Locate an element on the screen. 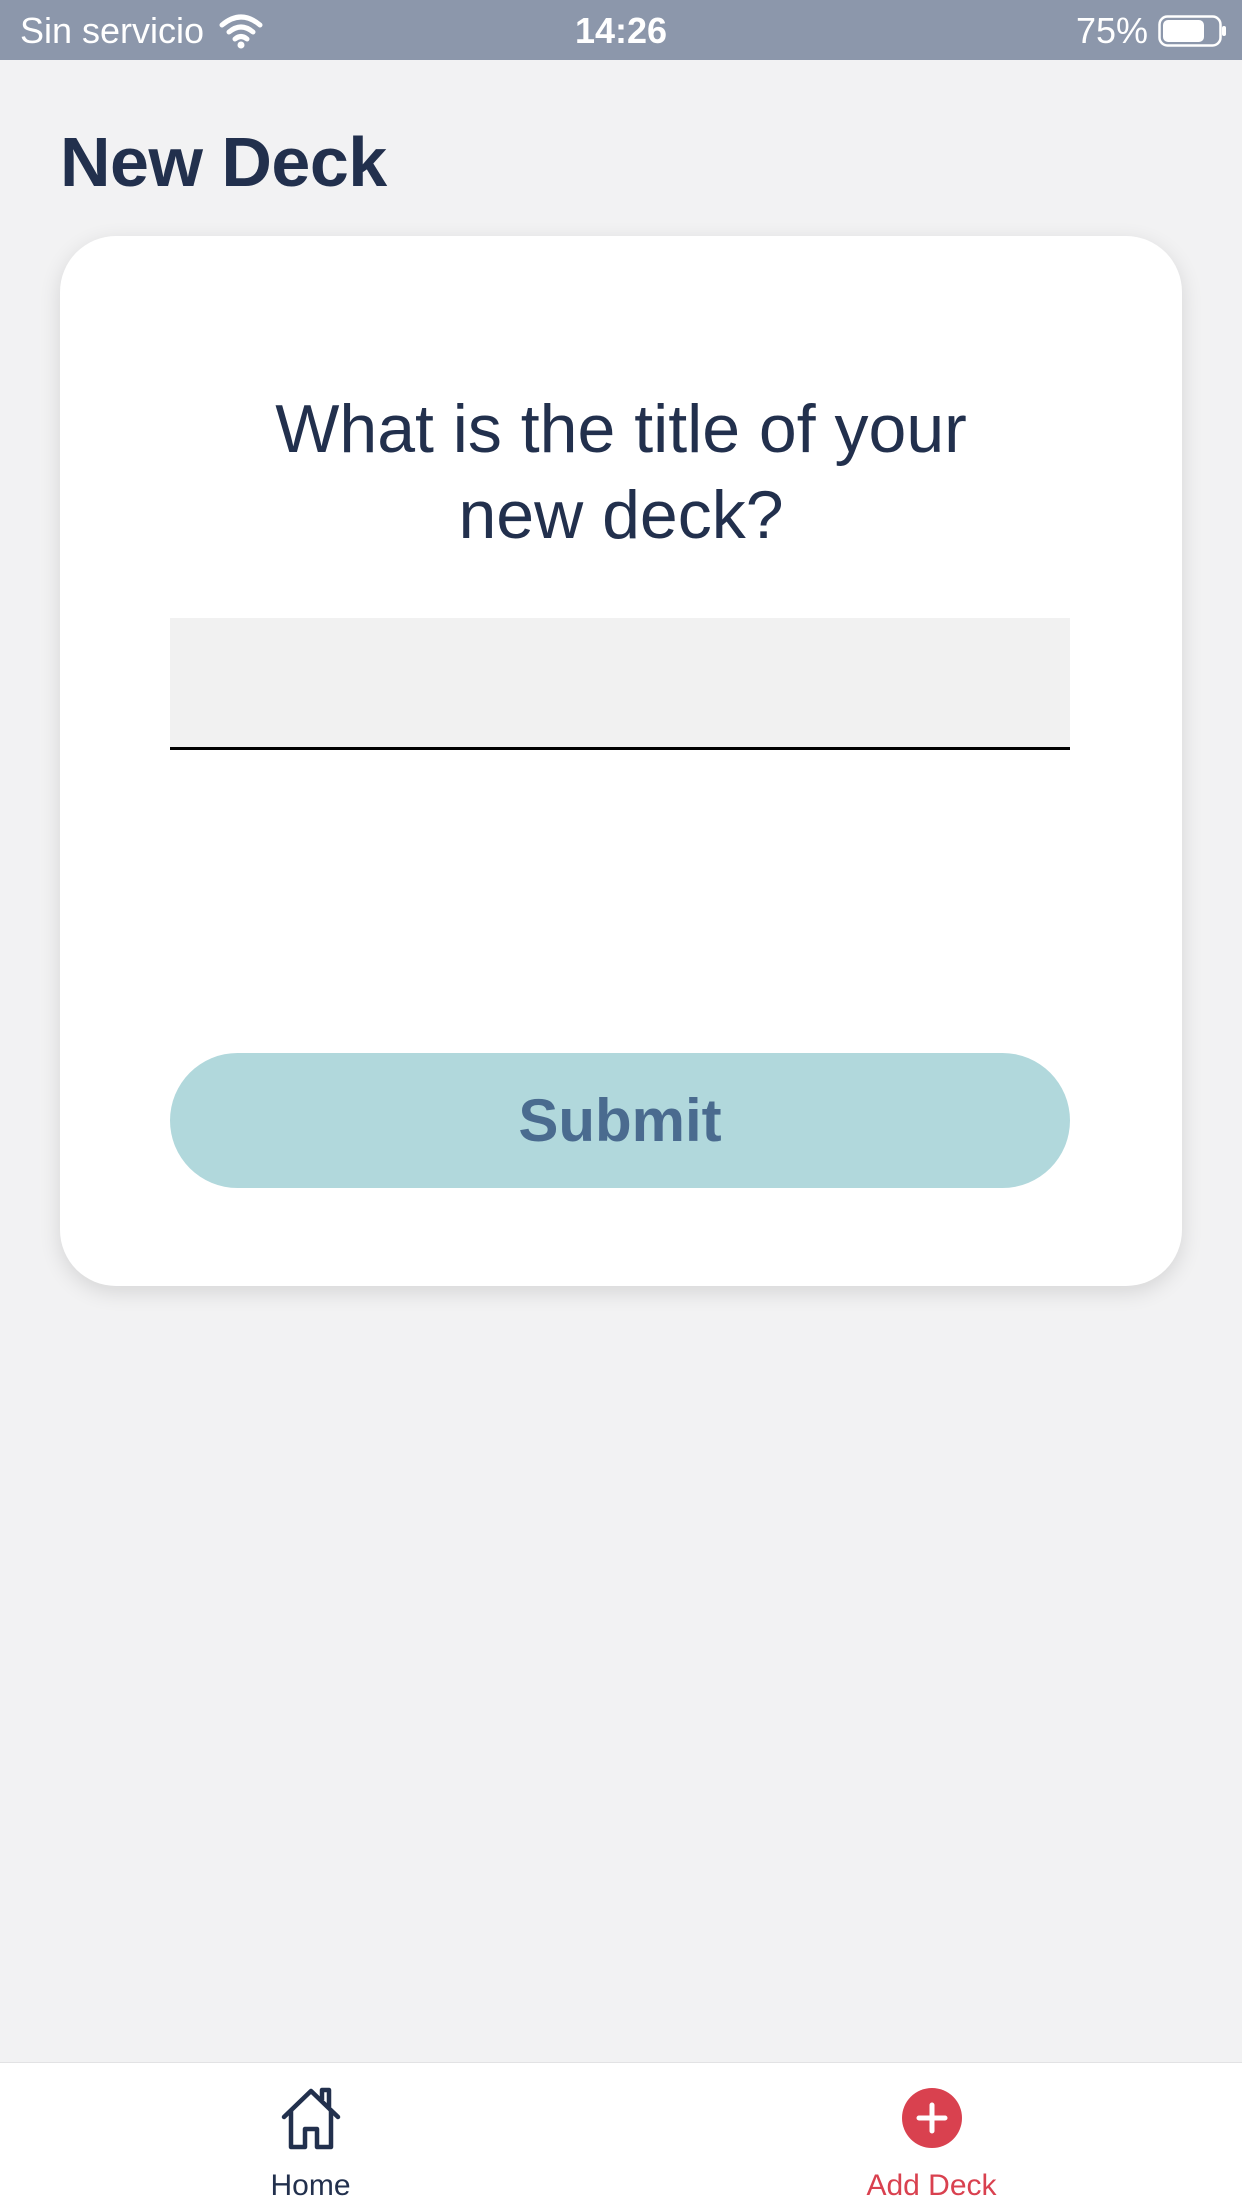 This screenshot has height=2209, width=1242. home-icon is located at coordinates (310, 2118).